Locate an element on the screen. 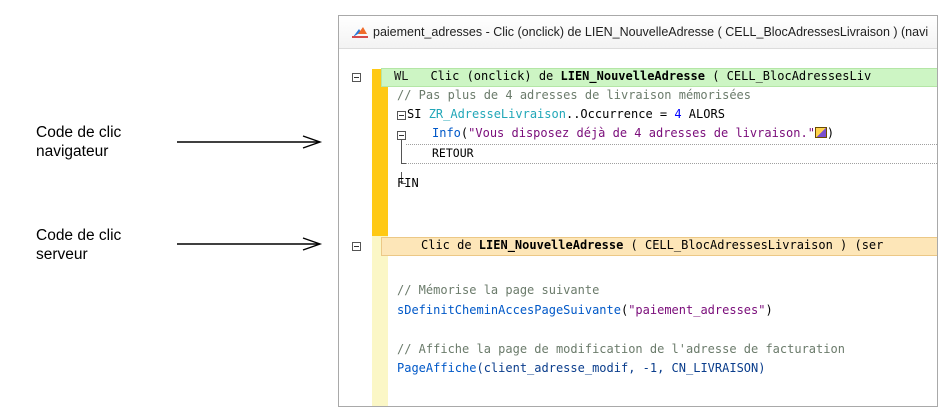 The image size is (939, 408). fold-guide is located at coordinates (401, 151).